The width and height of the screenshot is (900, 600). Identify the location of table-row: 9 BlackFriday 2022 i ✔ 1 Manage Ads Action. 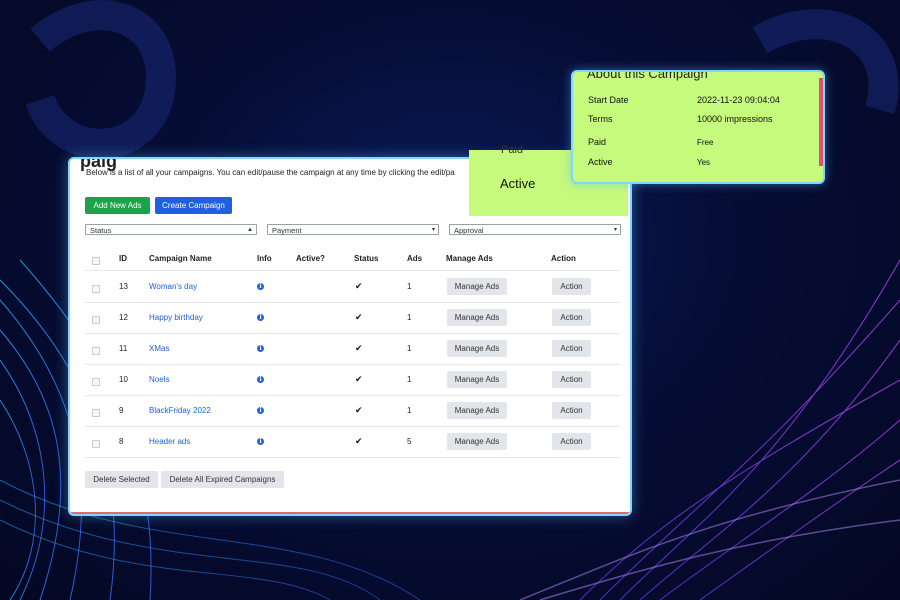
(352, 411).